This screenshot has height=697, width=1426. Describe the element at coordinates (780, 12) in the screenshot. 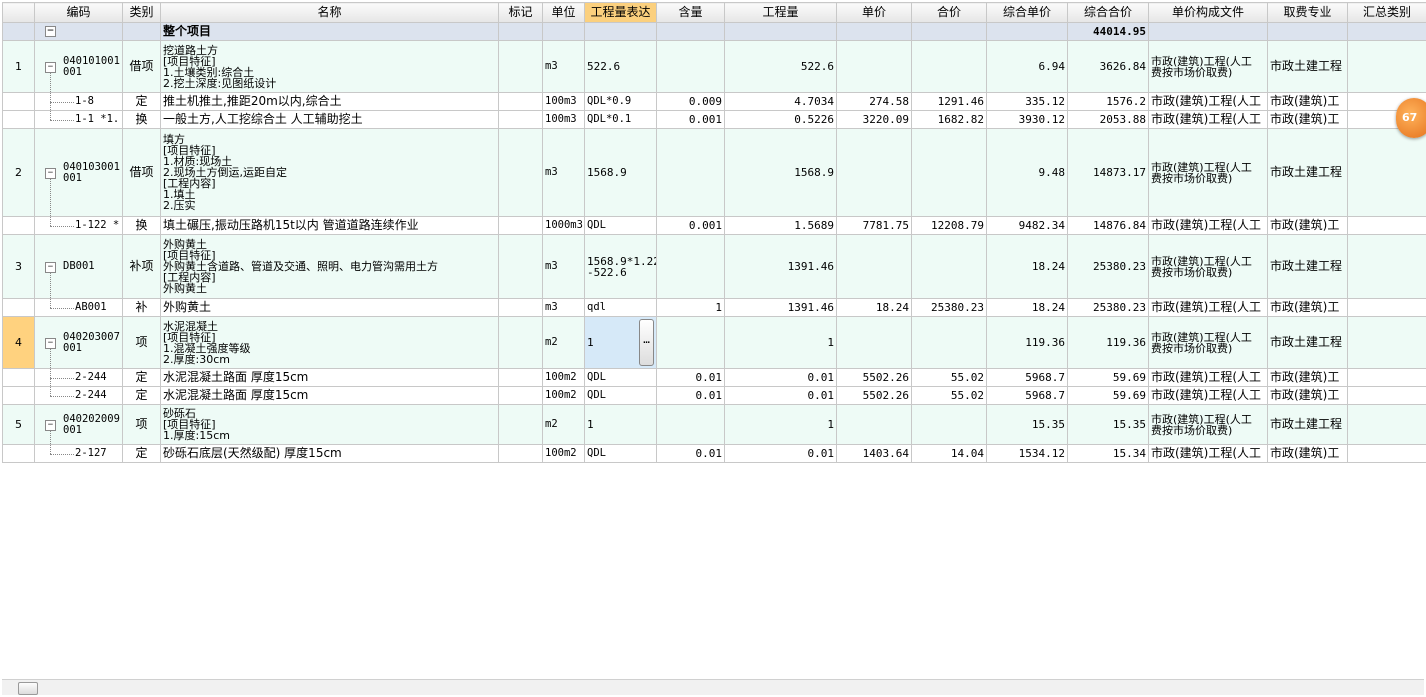

I see `col-header: 工程量` at that location.